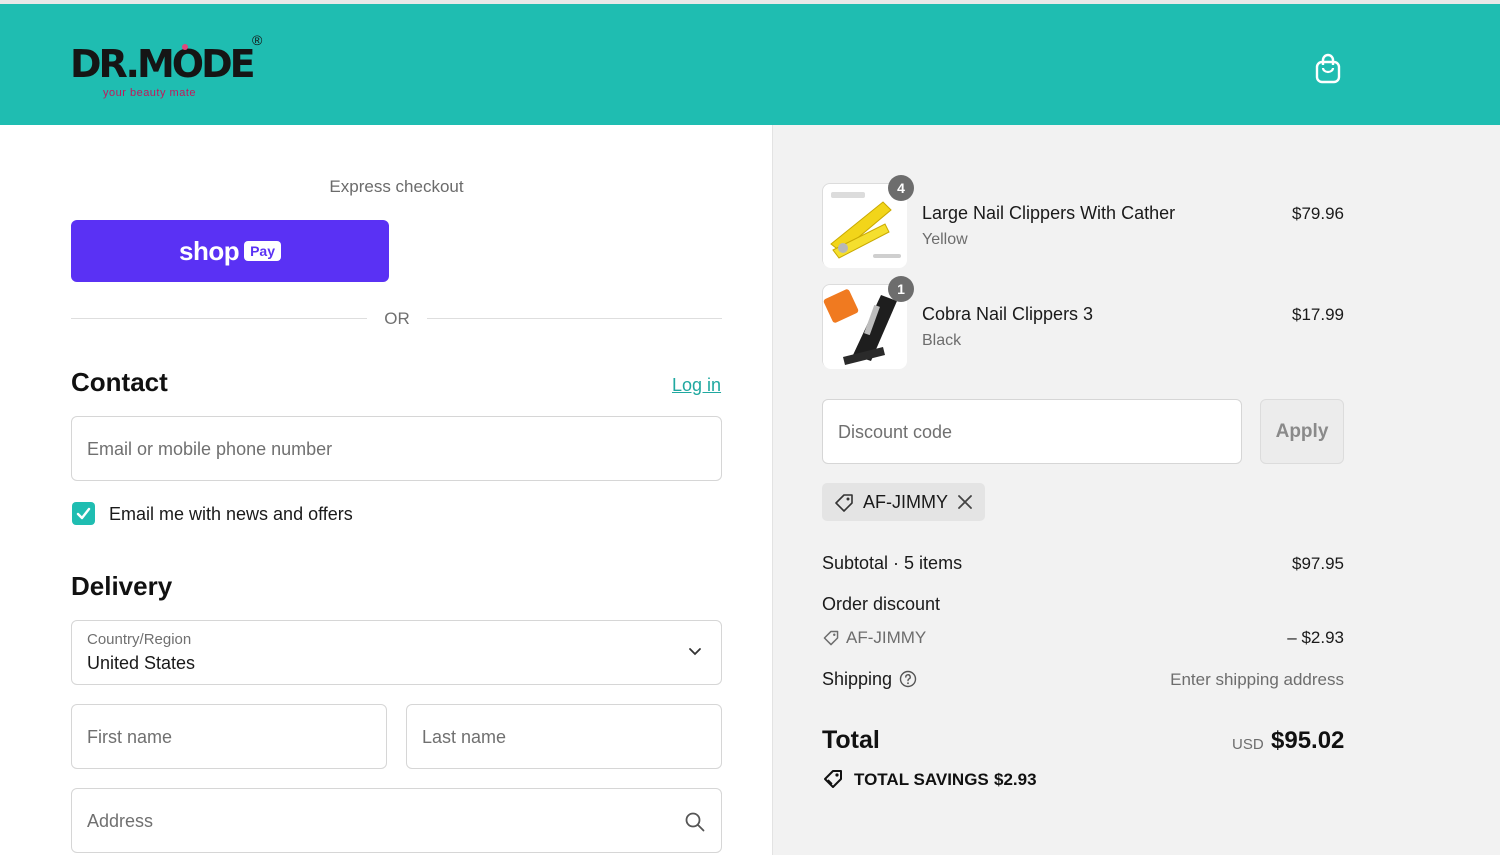 This screenshot has height=855, width=1500. Describe the element at coordinates (857, 679) in the screenshot. I see `shipping-label: Shipping` at that location.